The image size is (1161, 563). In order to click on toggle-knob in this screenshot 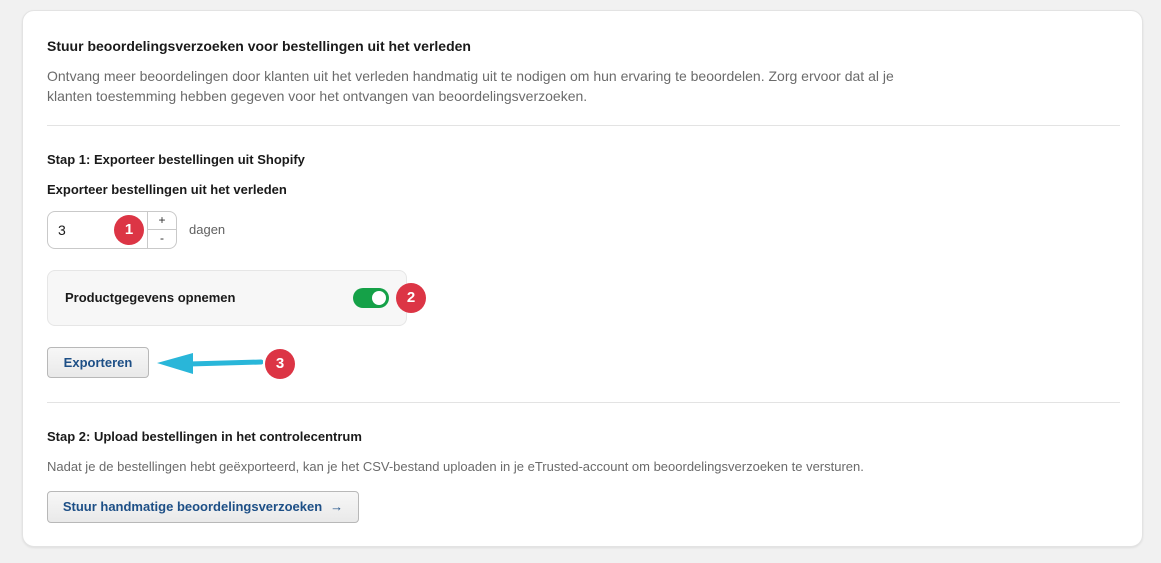, I will do `click(379, 298)`.